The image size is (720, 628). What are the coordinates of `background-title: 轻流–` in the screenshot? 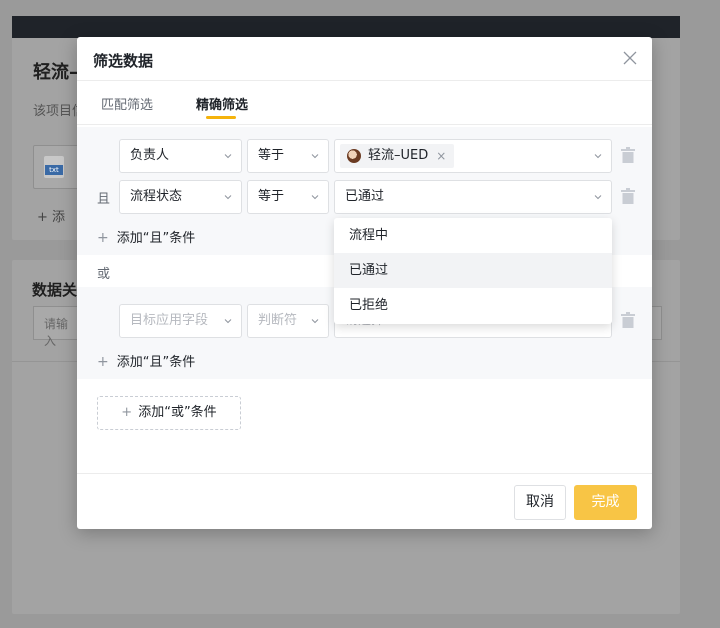 It's located at (55, 72).